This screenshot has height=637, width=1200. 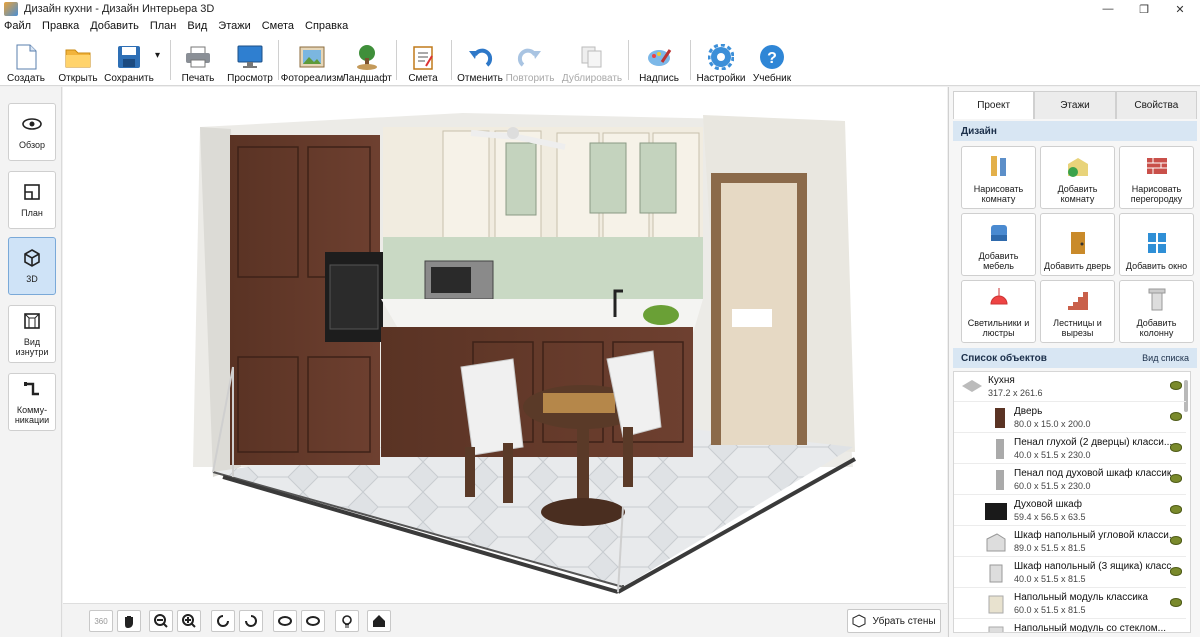 I want to click on lights-button: Светильники и люстры, so click(x=998, y=311).